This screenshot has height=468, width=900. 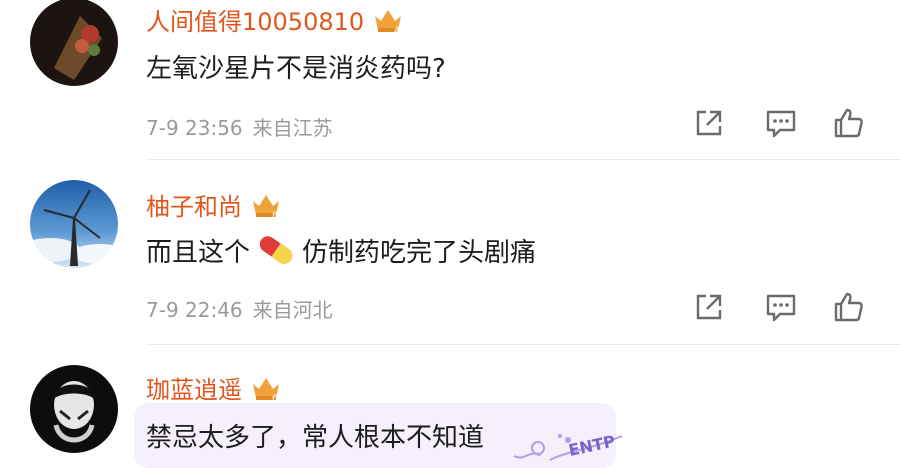 What do you see at coordinates (315, 438) in the screenshot?
I see `comment-text: 禁忌太多了，常人根本不知道` at bounding box center [315, 438].